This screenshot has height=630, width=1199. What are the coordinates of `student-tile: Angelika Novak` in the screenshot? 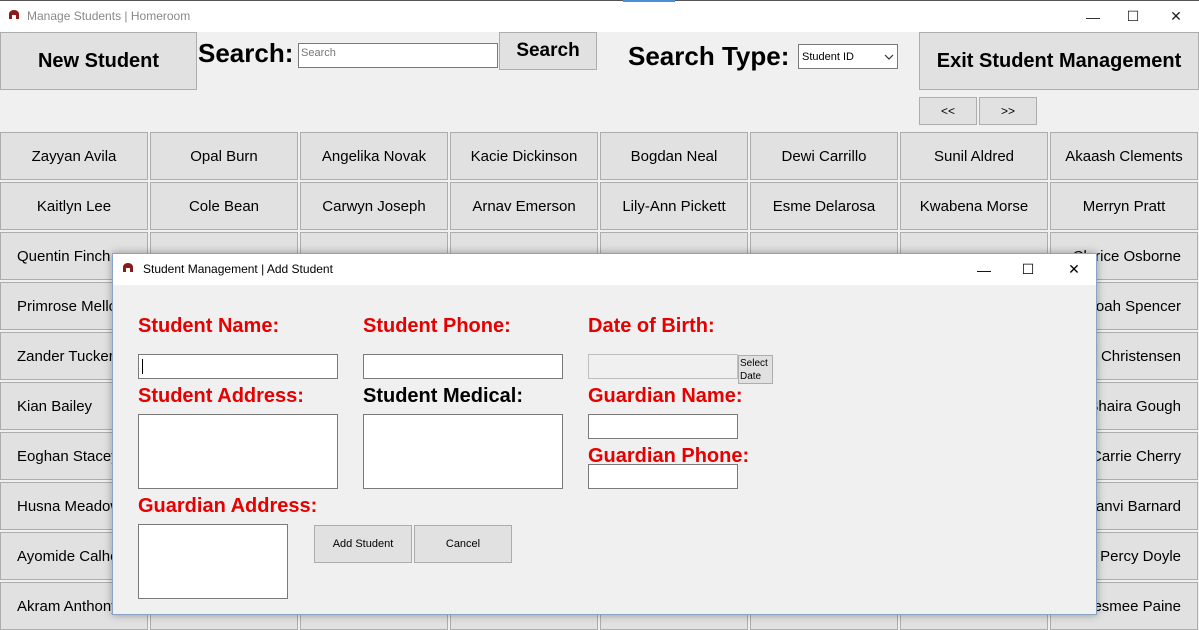 It's located at (374, 156).